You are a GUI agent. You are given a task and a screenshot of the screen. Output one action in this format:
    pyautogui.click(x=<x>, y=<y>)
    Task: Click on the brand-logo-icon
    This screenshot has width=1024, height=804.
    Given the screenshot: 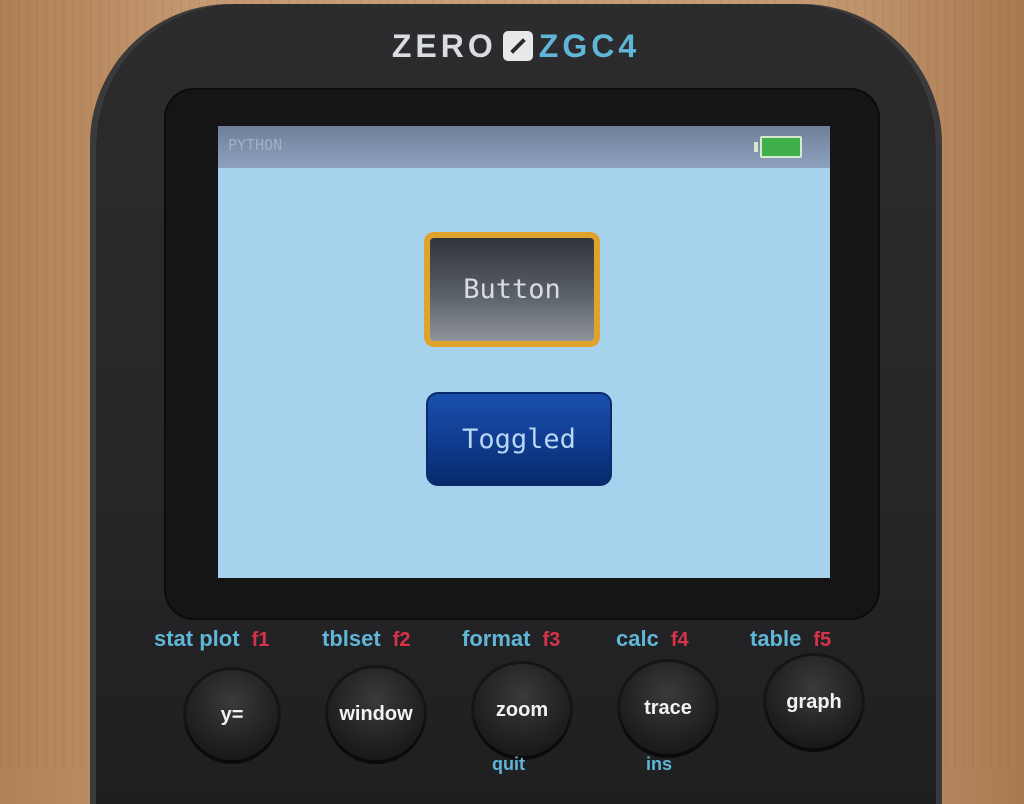 What is the action you would take?
    pyautogui.click(x=517, y=46)
    